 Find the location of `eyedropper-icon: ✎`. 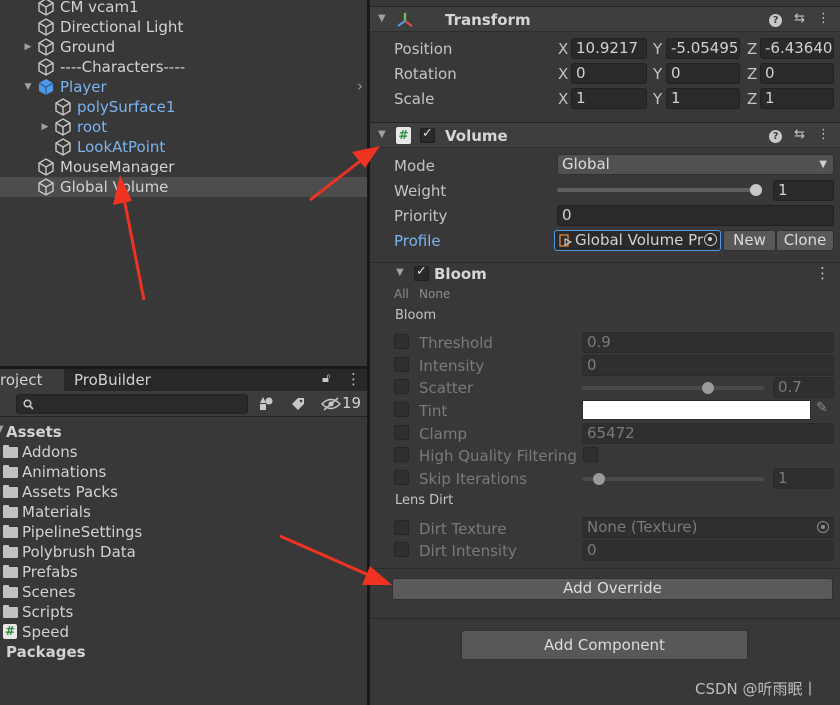

eyedropper-icon: ✎ is located at coordinates (822, 408).